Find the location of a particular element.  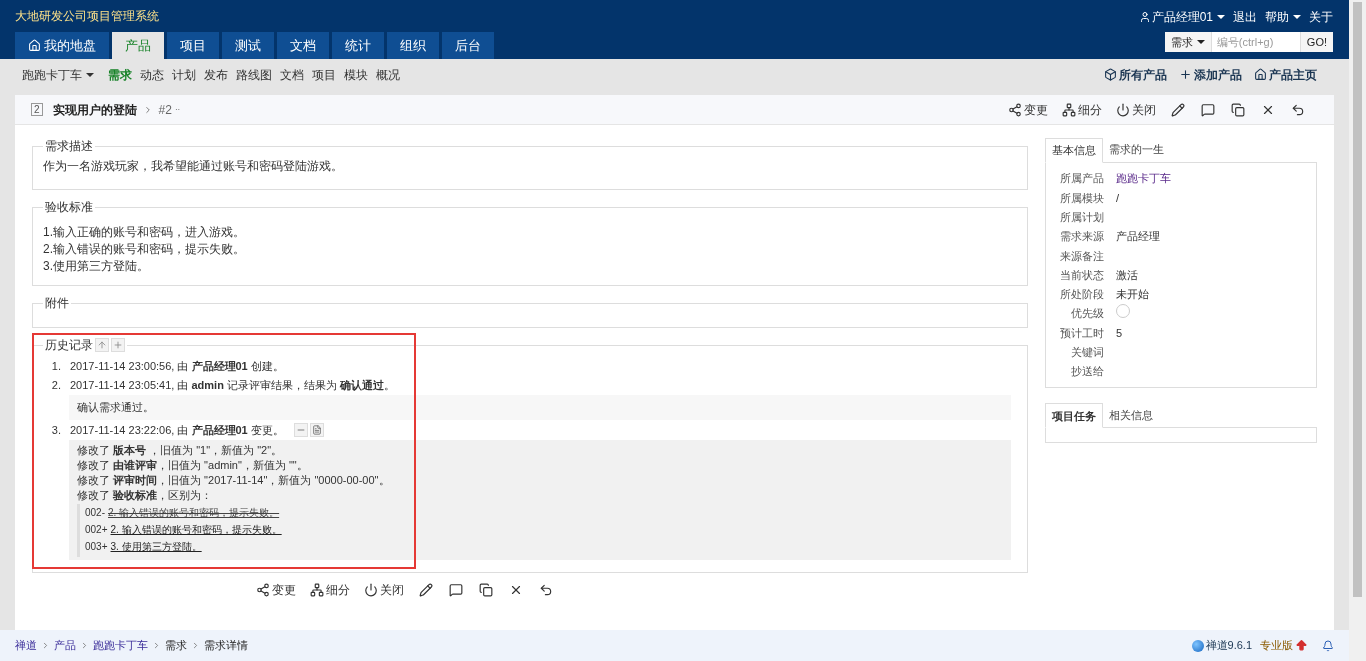

plus-icon is located at coordinates (118, 345).